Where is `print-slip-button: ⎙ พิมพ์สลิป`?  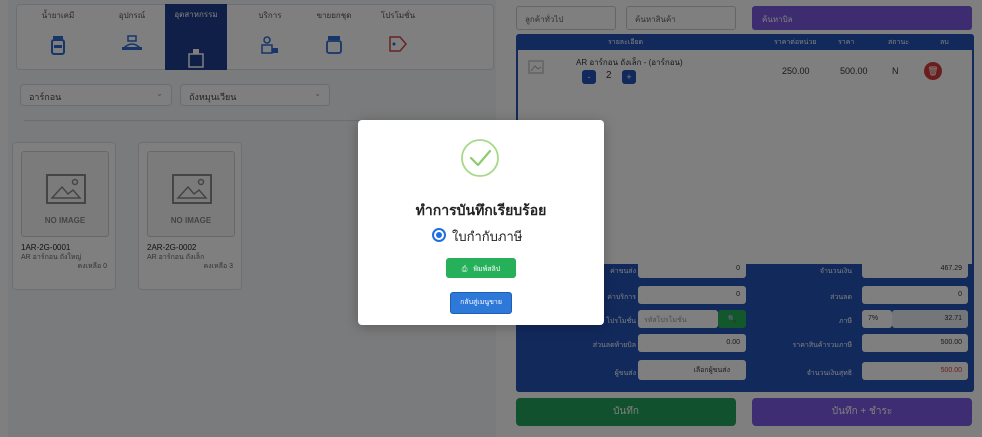 print-slip-button: ⎙ พิมพ์สลิป is located at coordinates (481, 268).